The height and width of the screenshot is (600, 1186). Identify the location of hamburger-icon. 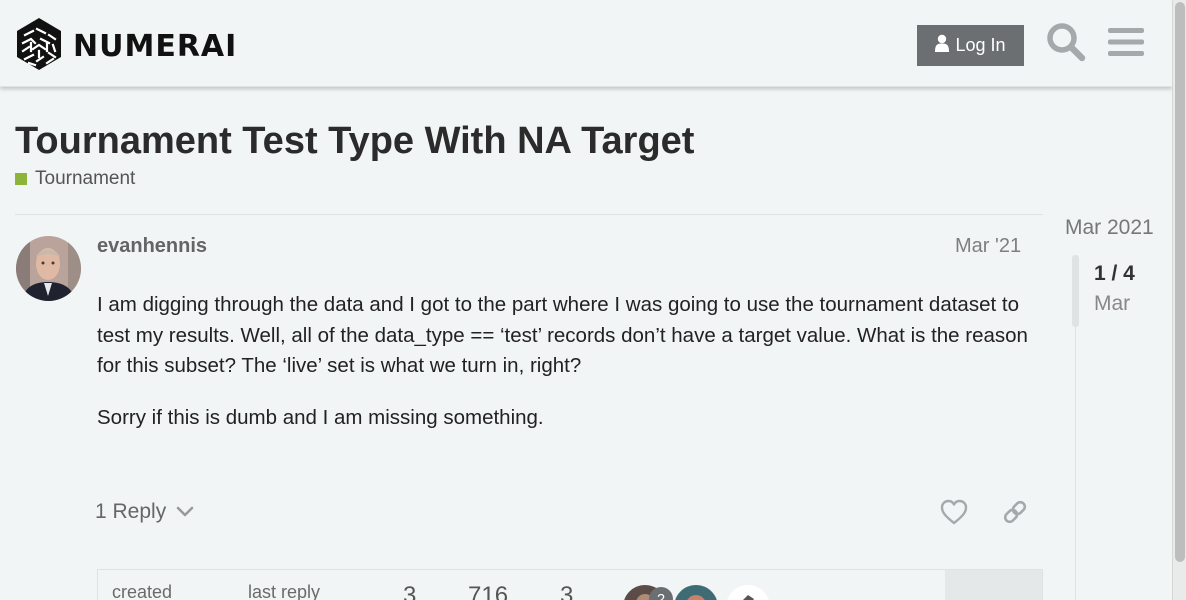
(1126, 44).